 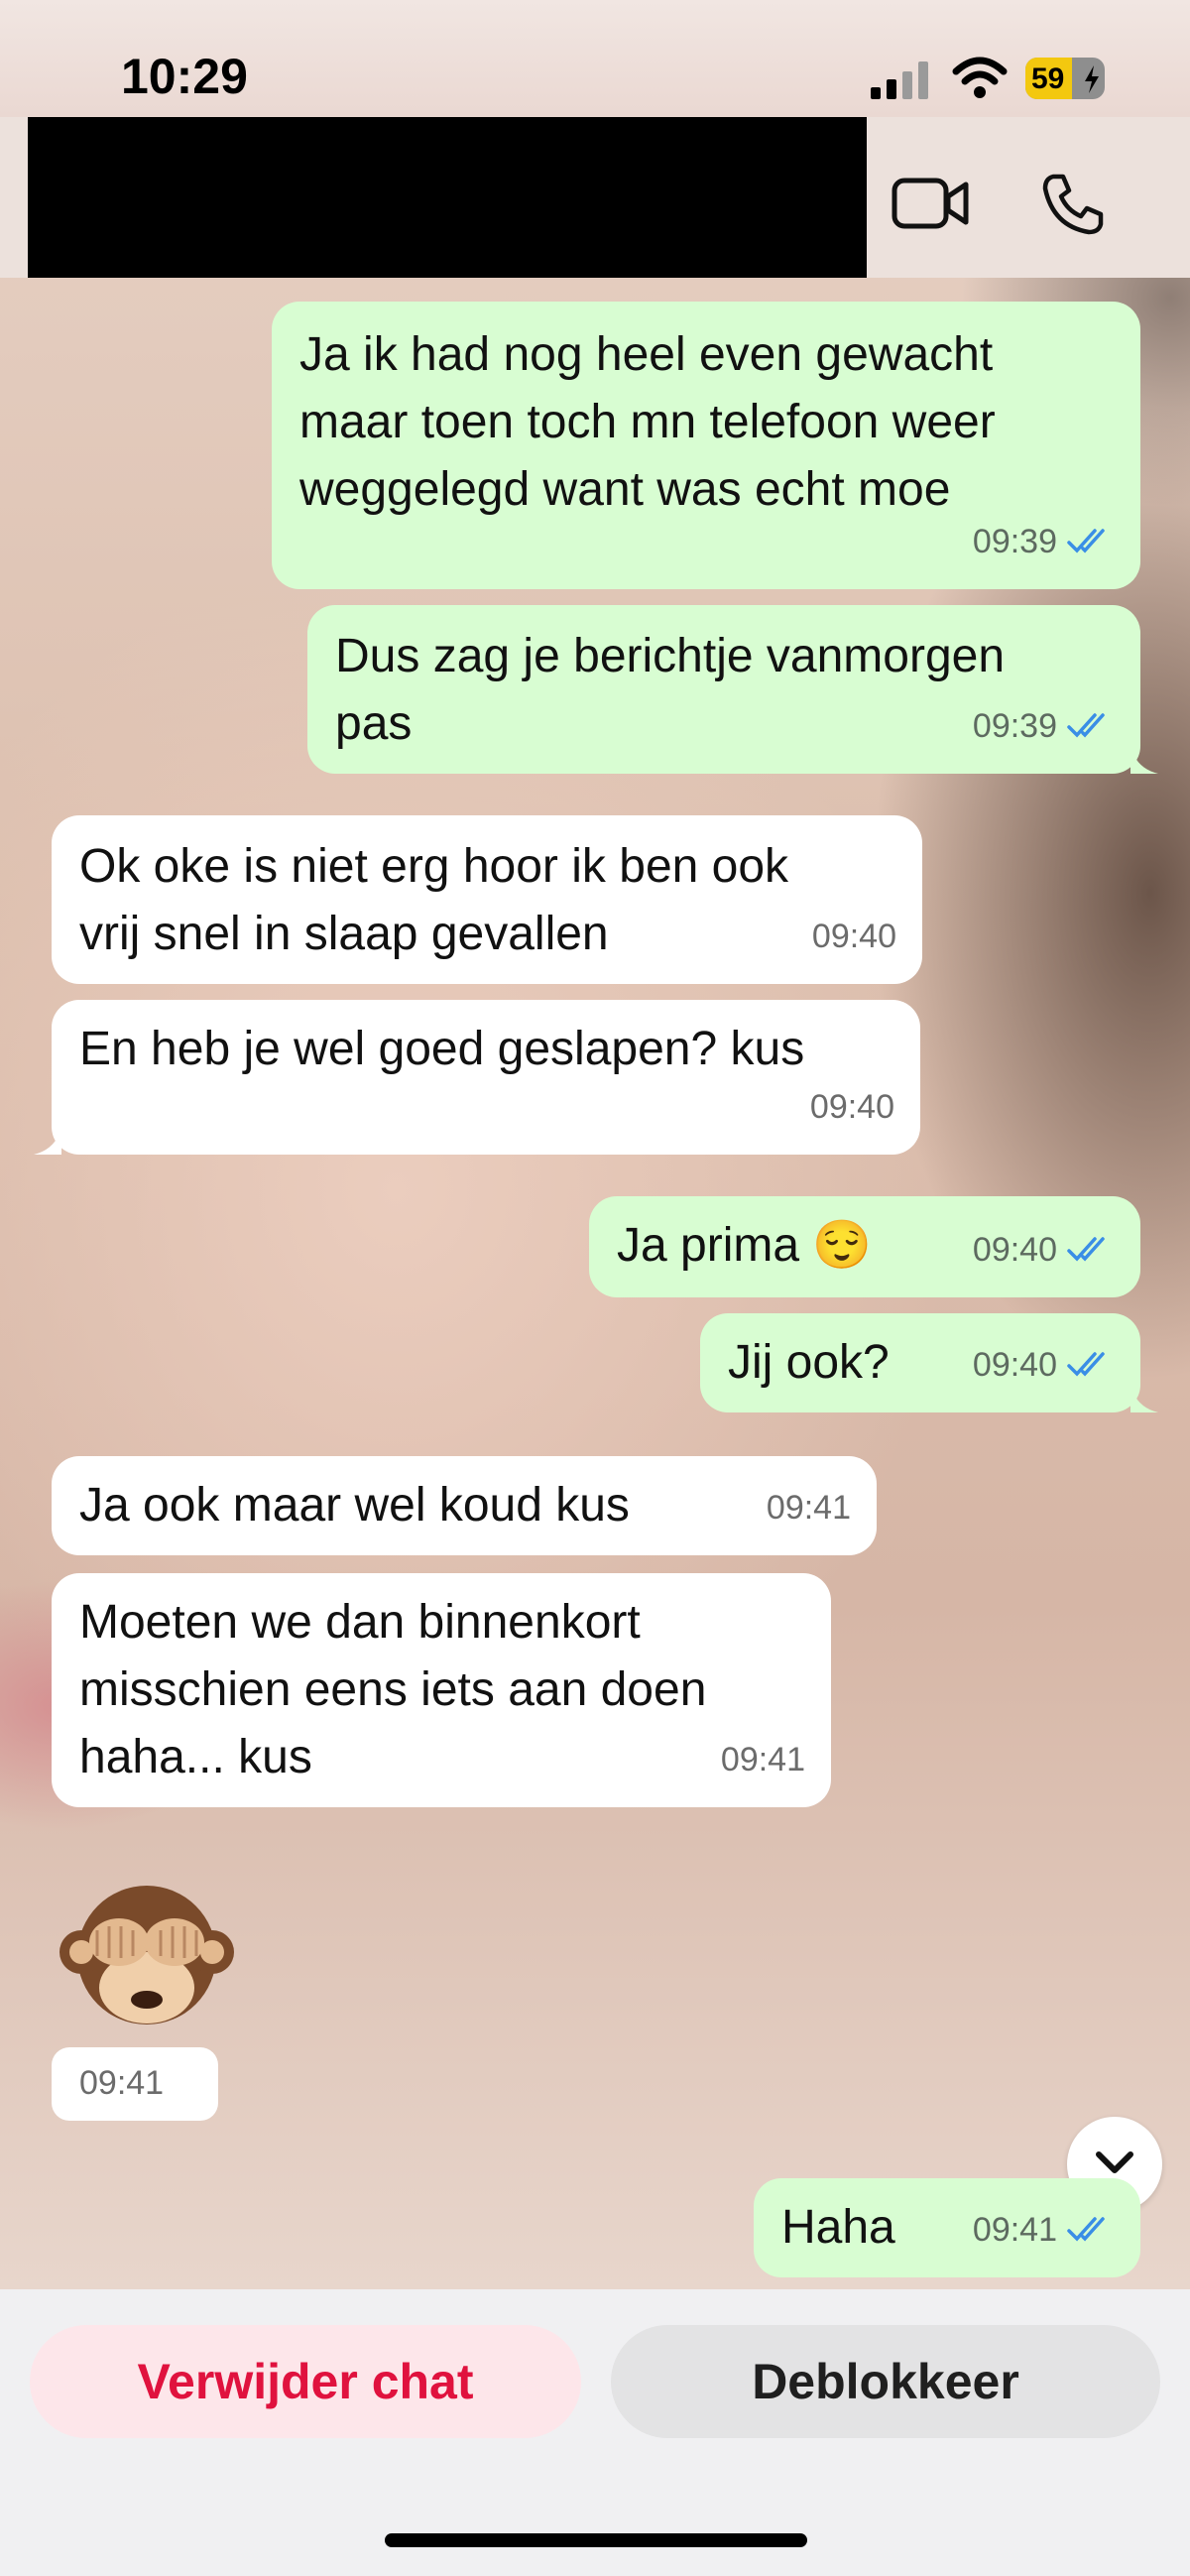 What do you see at coordinates (885, 2381) in the screenshot?
I see `unblock-button: Deblokkeer` at bounding box center [885, 2381].